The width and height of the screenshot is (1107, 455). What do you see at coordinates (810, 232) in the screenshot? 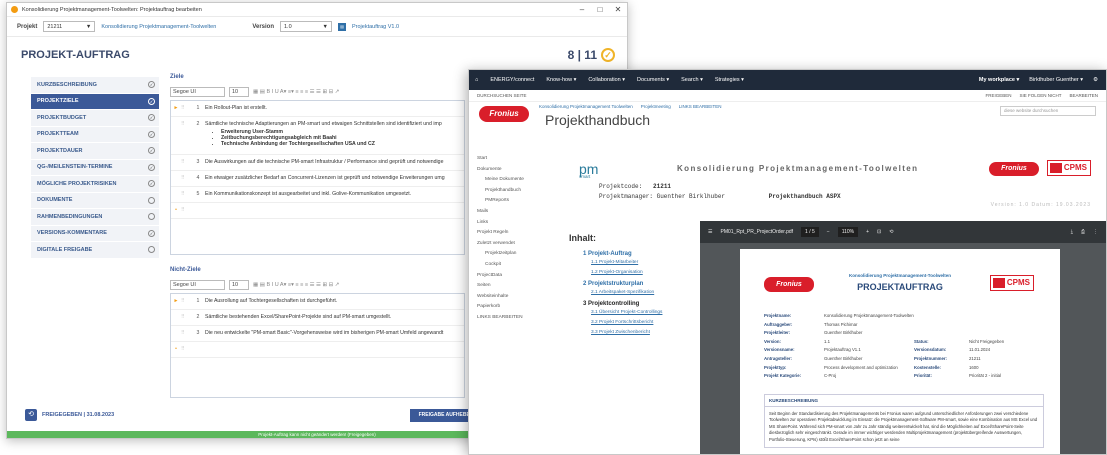
I see `pdf-page-indicator: 1 / 5` at bounding box center [810, 232].